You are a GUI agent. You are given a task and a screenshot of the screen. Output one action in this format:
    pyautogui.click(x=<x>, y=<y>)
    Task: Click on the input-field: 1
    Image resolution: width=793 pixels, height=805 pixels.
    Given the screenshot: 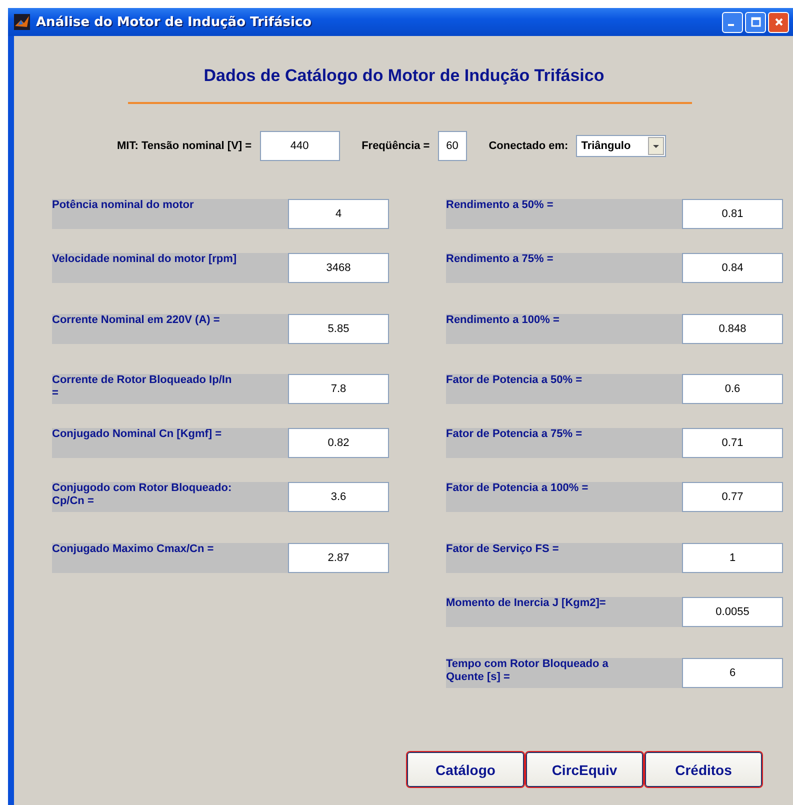 What is the action you would take?
    pyautogui.click(x=732, y=558)
    